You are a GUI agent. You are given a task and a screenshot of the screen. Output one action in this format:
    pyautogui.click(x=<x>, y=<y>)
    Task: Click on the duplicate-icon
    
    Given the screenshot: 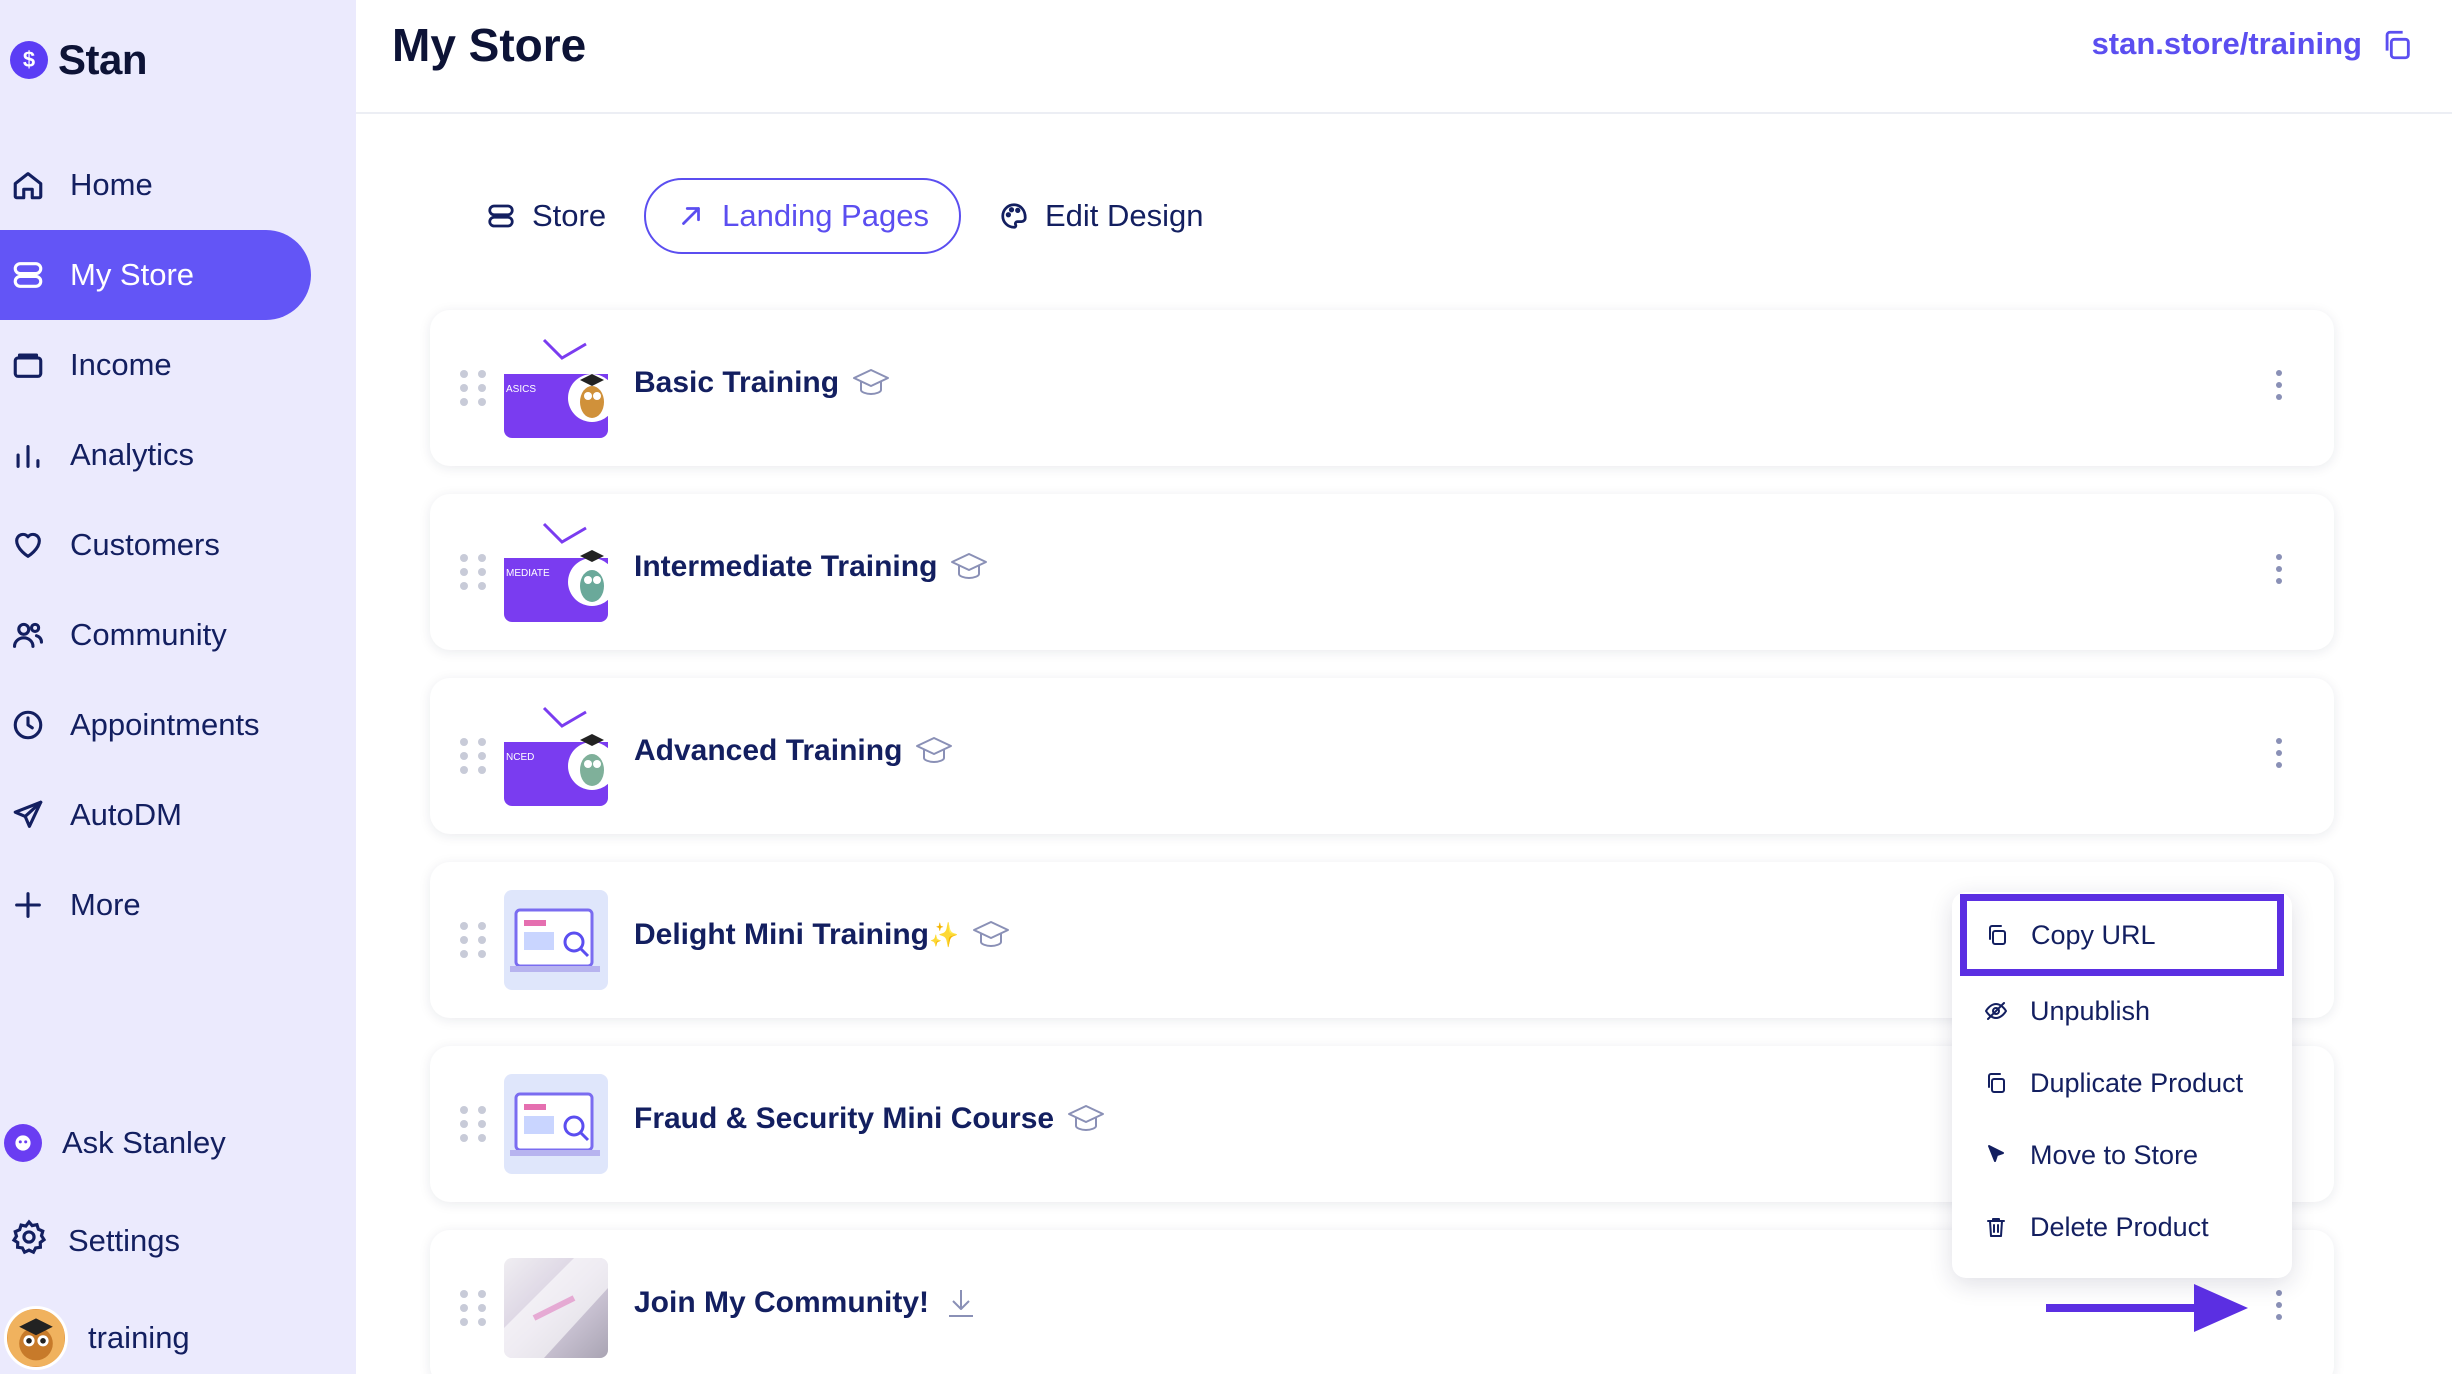 What is the action you would take?
    pyautogui.click(x=1996, y=1083)
    